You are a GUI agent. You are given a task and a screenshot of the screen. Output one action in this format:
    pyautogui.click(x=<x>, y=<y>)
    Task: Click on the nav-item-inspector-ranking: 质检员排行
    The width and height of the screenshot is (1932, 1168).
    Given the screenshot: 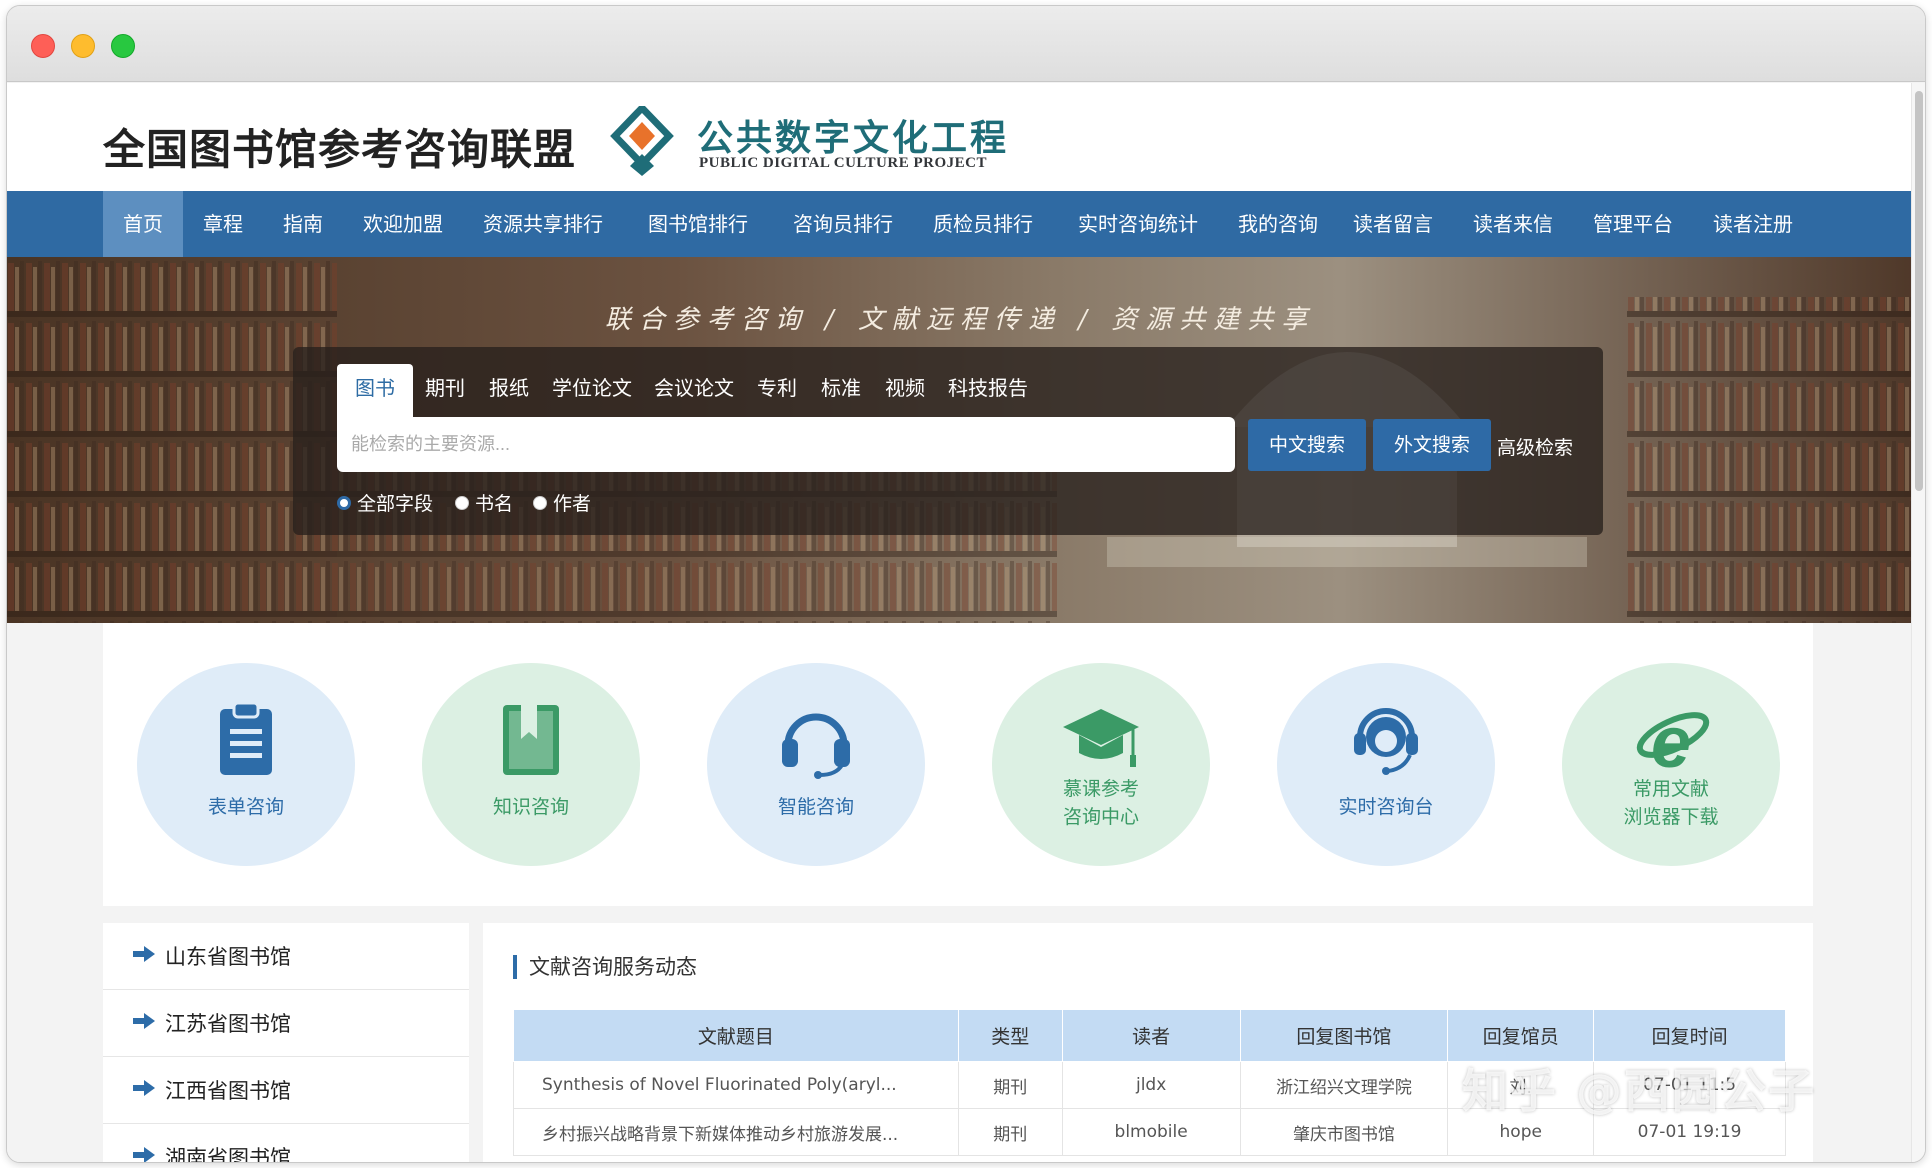 What is the action you would take?
    pyautogui.click(x=983, y=224)
    